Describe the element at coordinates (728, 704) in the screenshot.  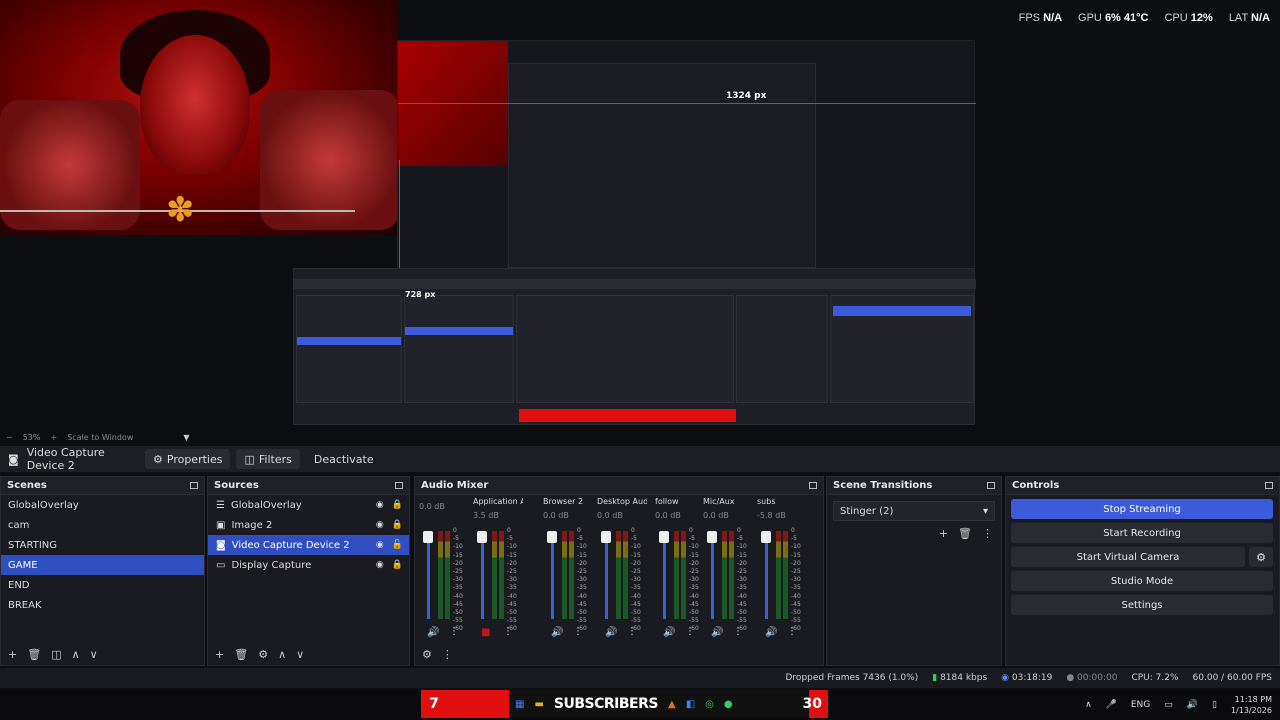
I see `spotify-icon: ●` at that location.